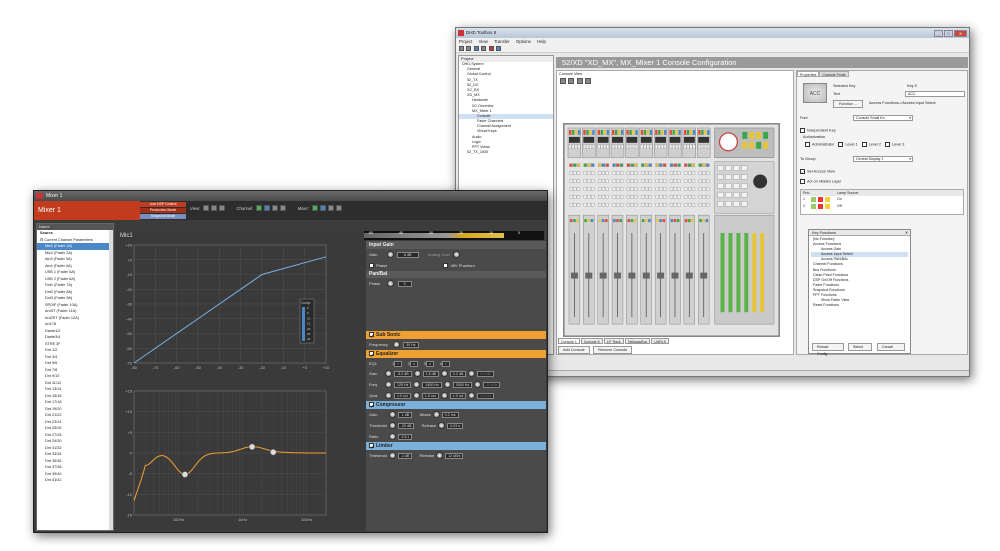 The height and width of the screenshot is (551, 1000). I want to click on transfer-icon, so click(491, 48).